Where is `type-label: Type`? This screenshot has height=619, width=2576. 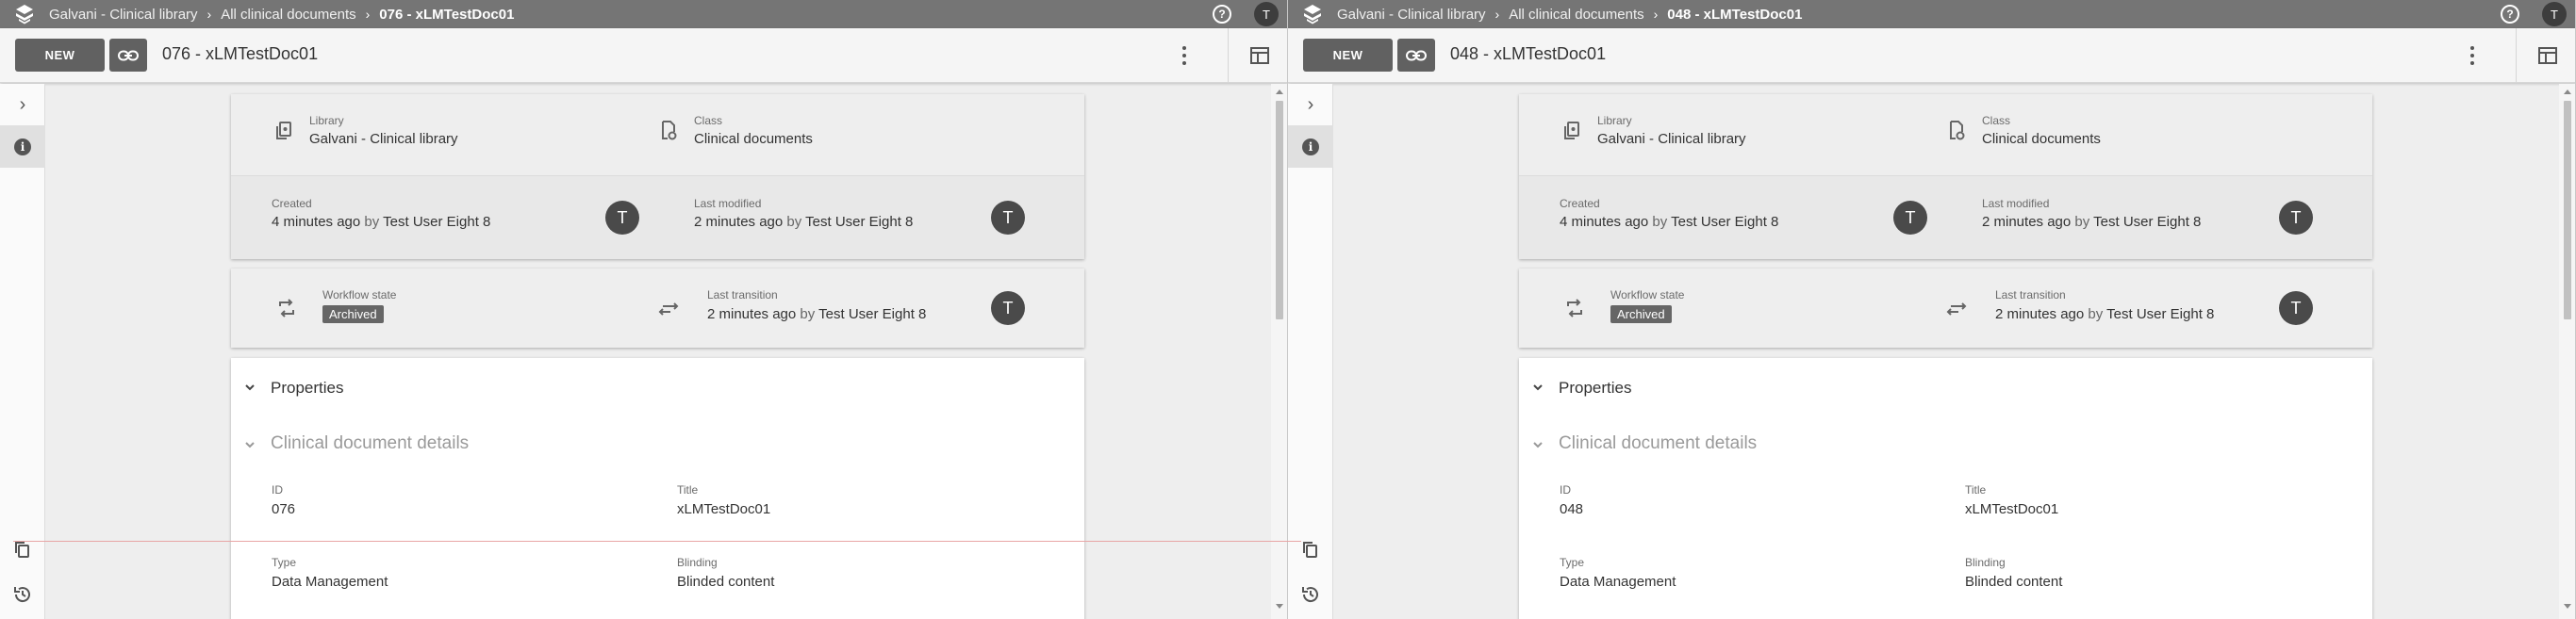 type-label: Type is located at coordinates (284, 562).